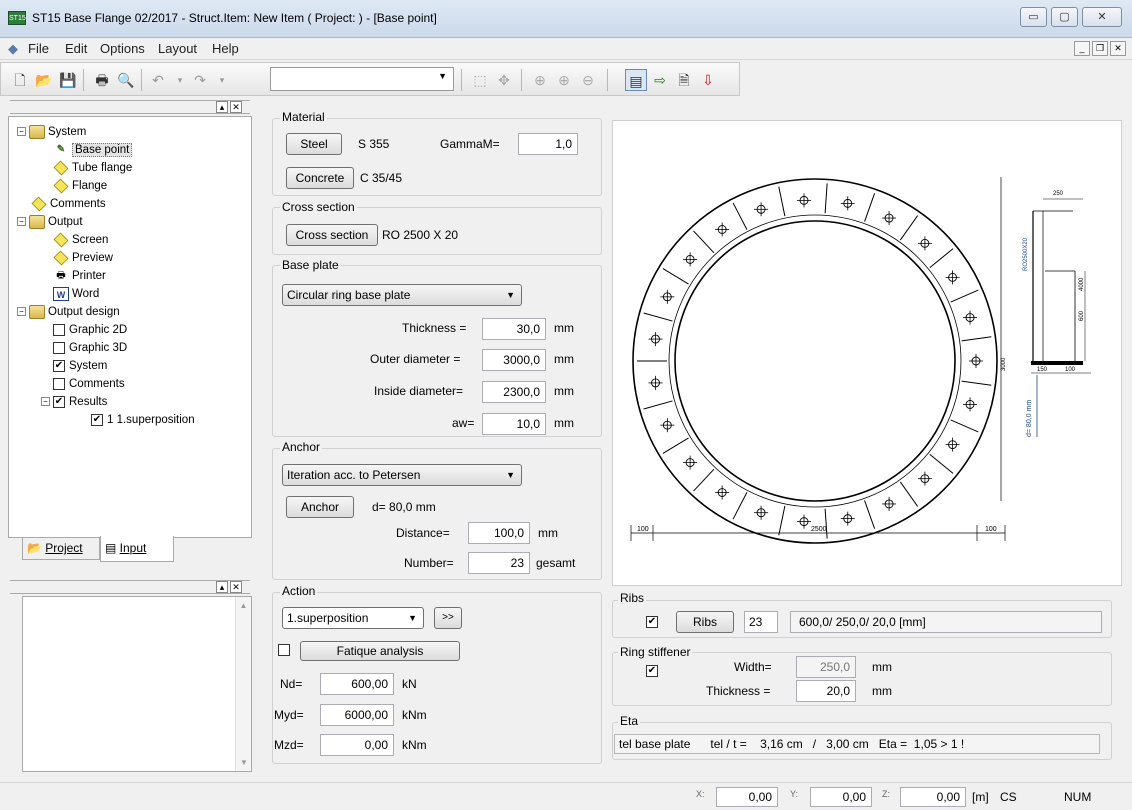 This screenshot has height=810, width=1132. What do you see at coordinates (106, 330) in the screenshot?
I see `tree-item-graphic-2d: Graphic 2D` at bounding box center [106, 330].